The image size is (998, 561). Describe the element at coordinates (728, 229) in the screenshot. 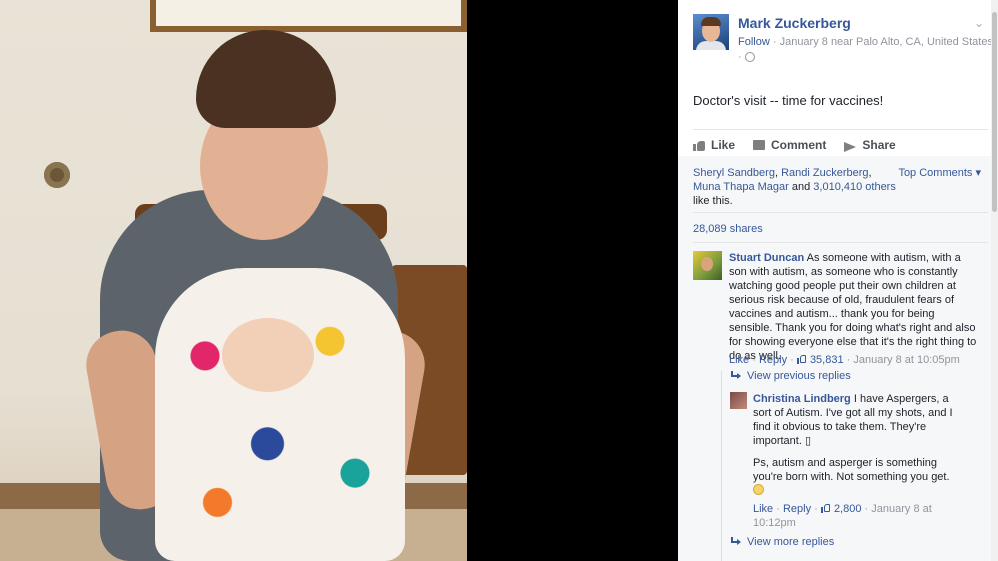

I see `shares-count: 28,089 shares` at that location.